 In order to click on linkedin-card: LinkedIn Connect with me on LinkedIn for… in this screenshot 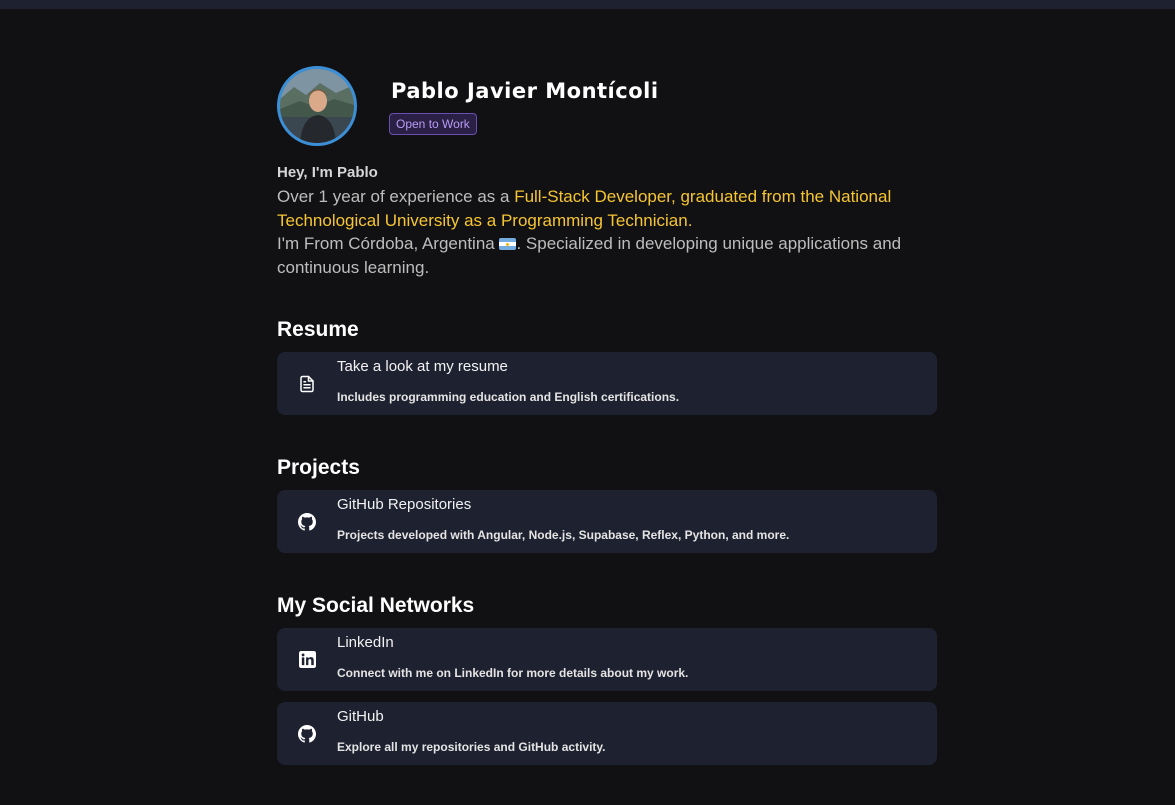, I will do `click(607, 659)`.